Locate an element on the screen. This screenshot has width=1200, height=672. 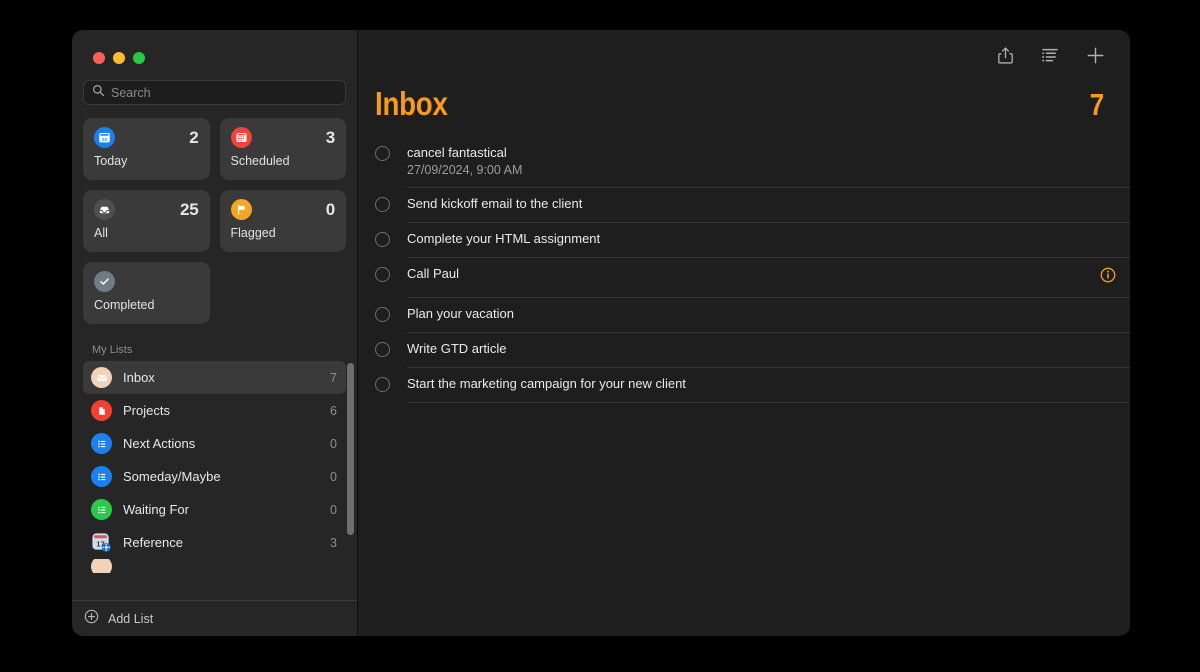
smart-card-completed-top is located at coordinates (146, 281).